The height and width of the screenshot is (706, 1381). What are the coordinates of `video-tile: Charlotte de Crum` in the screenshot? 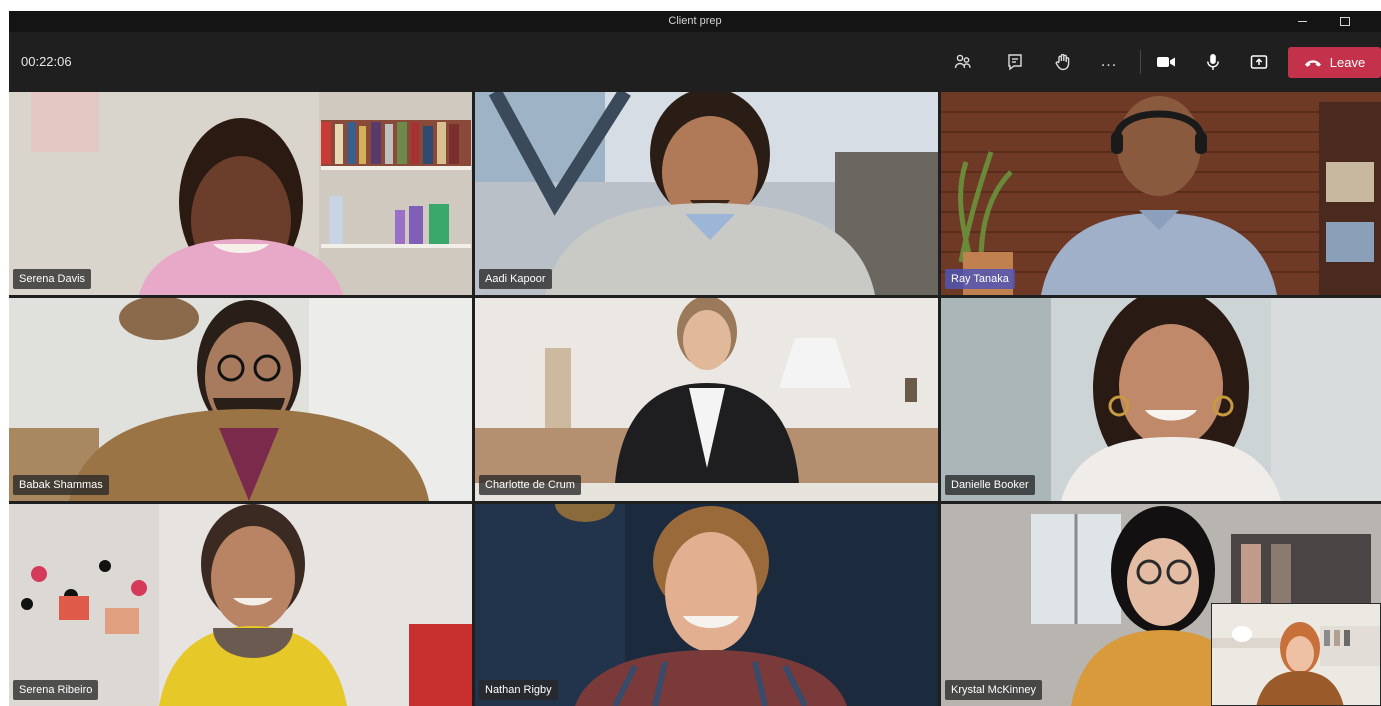 It's located at (706, 399).